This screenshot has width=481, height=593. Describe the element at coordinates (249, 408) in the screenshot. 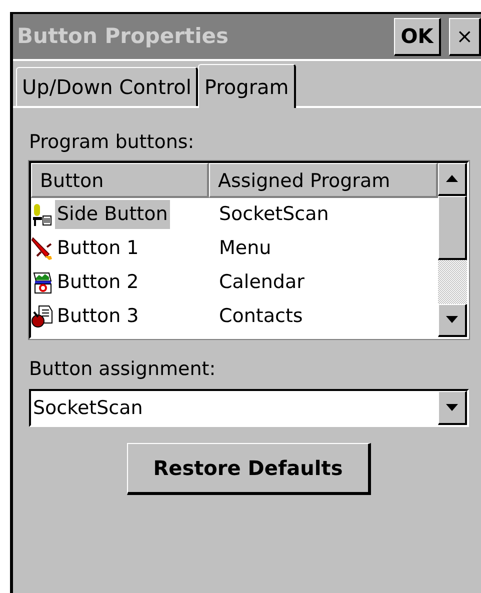

I see `assignment-dropdown: SocketScan` at that location.